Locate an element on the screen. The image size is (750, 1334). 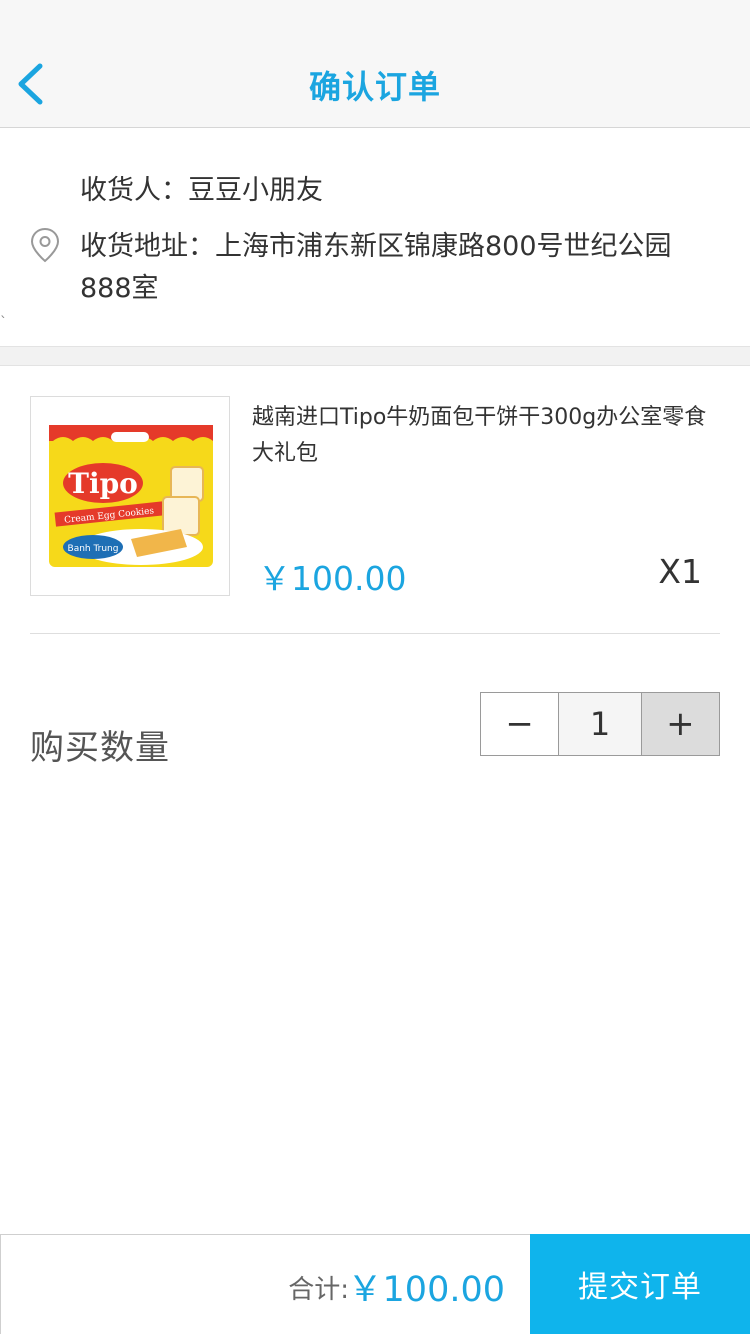
total-value: ￥100.00 is located at coordinates (426, 1290).